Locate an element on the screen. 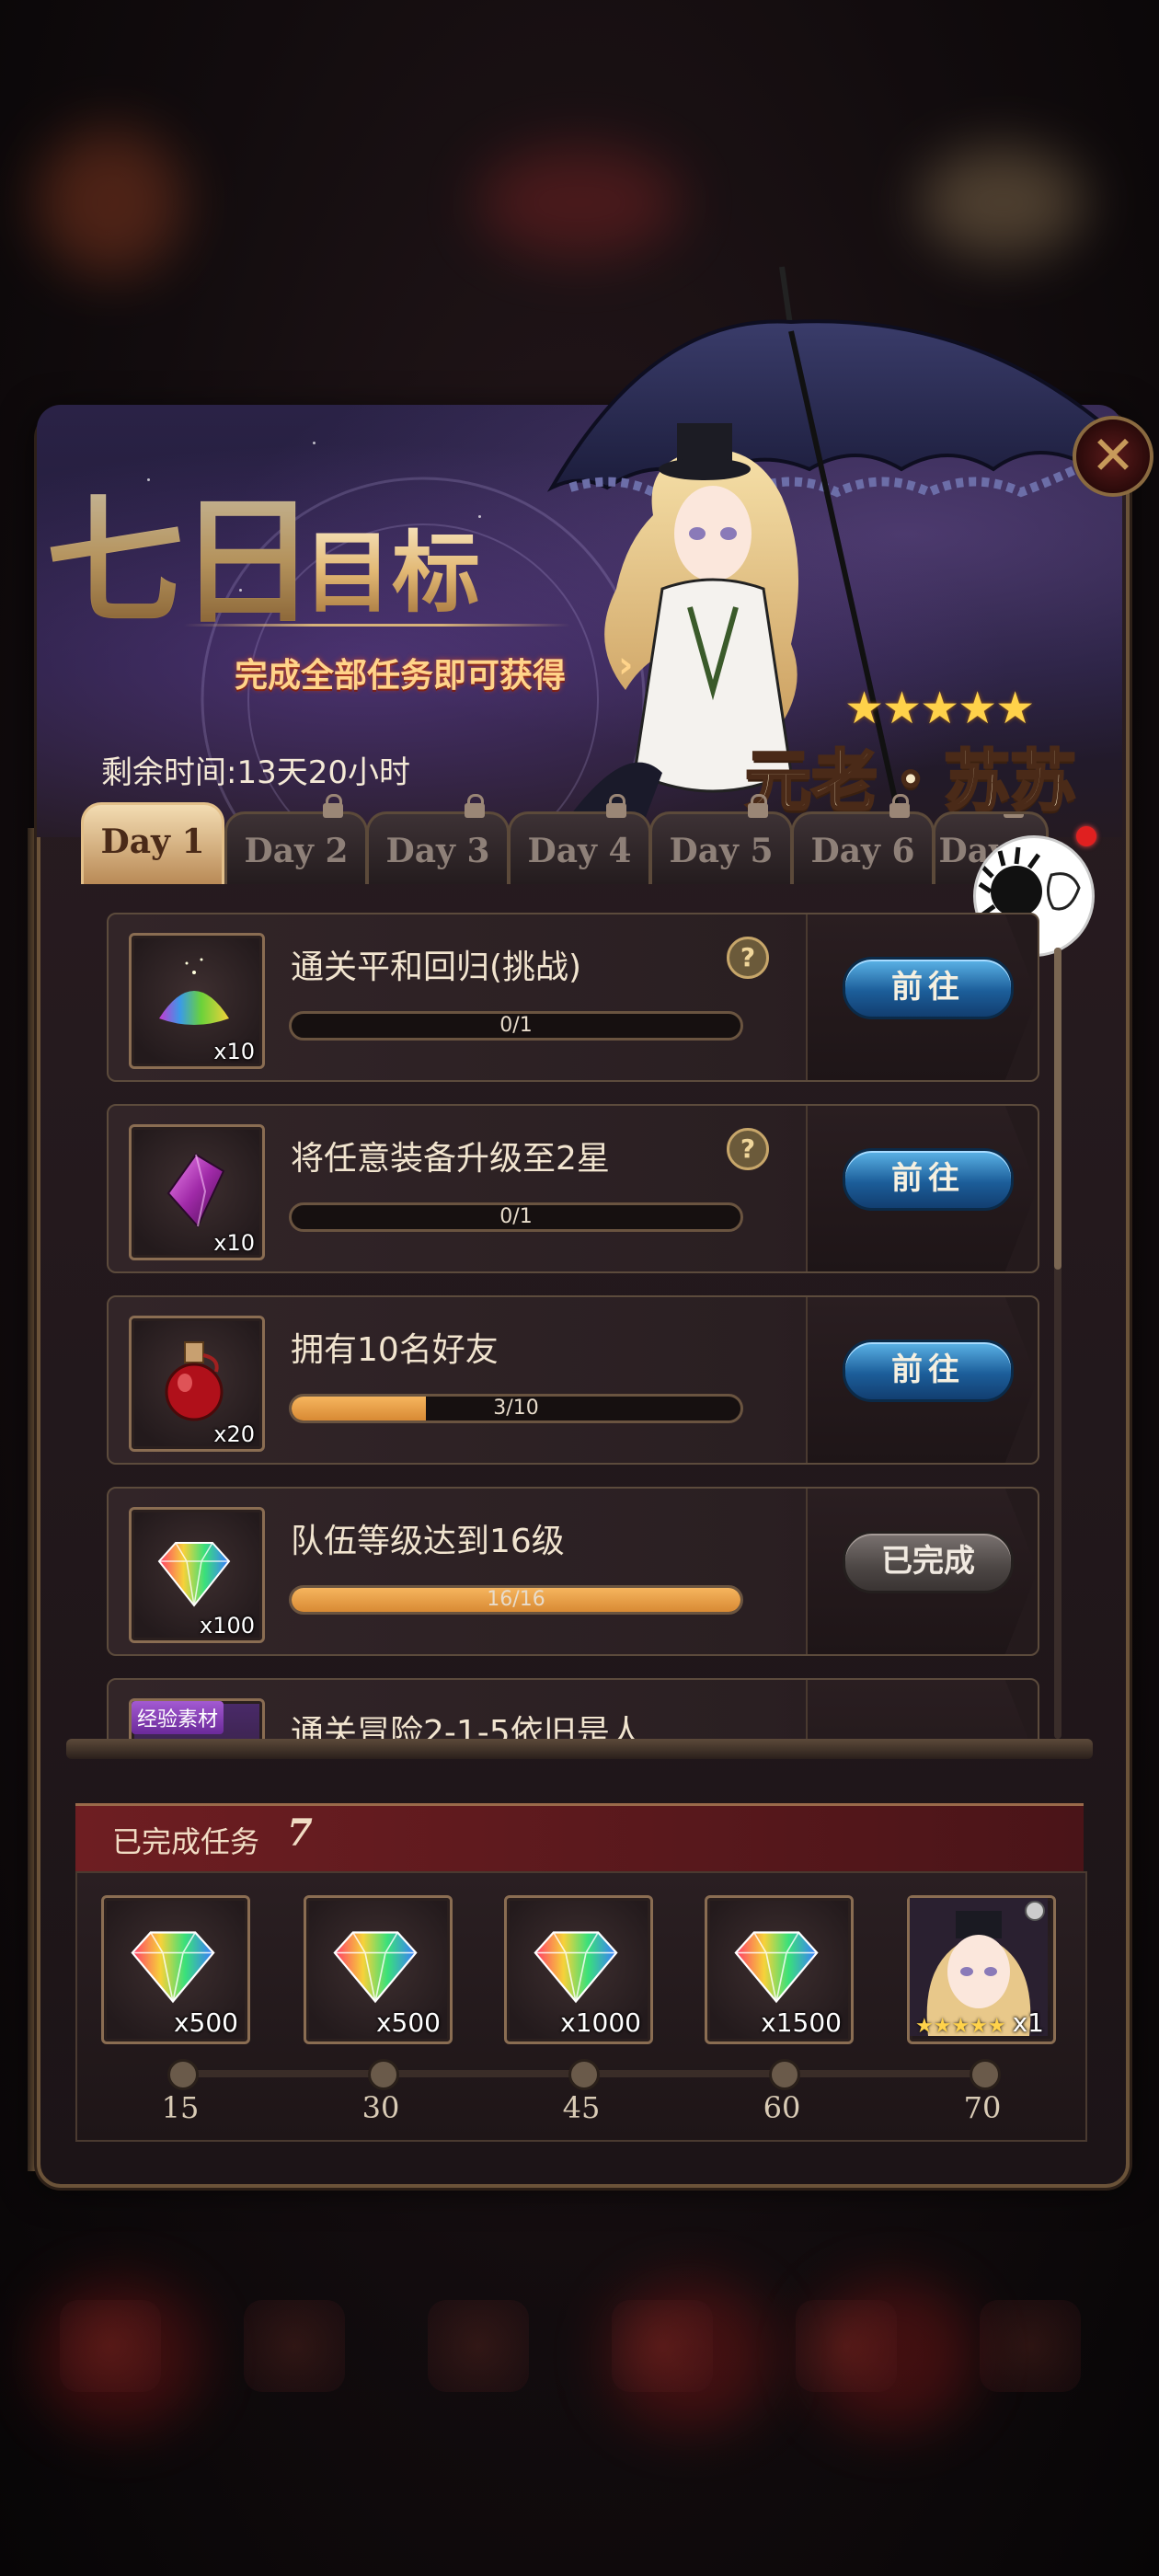 This screenshot has width=1159, height=2576. item-quantity: x100 is located at coordinates (227, 1626).